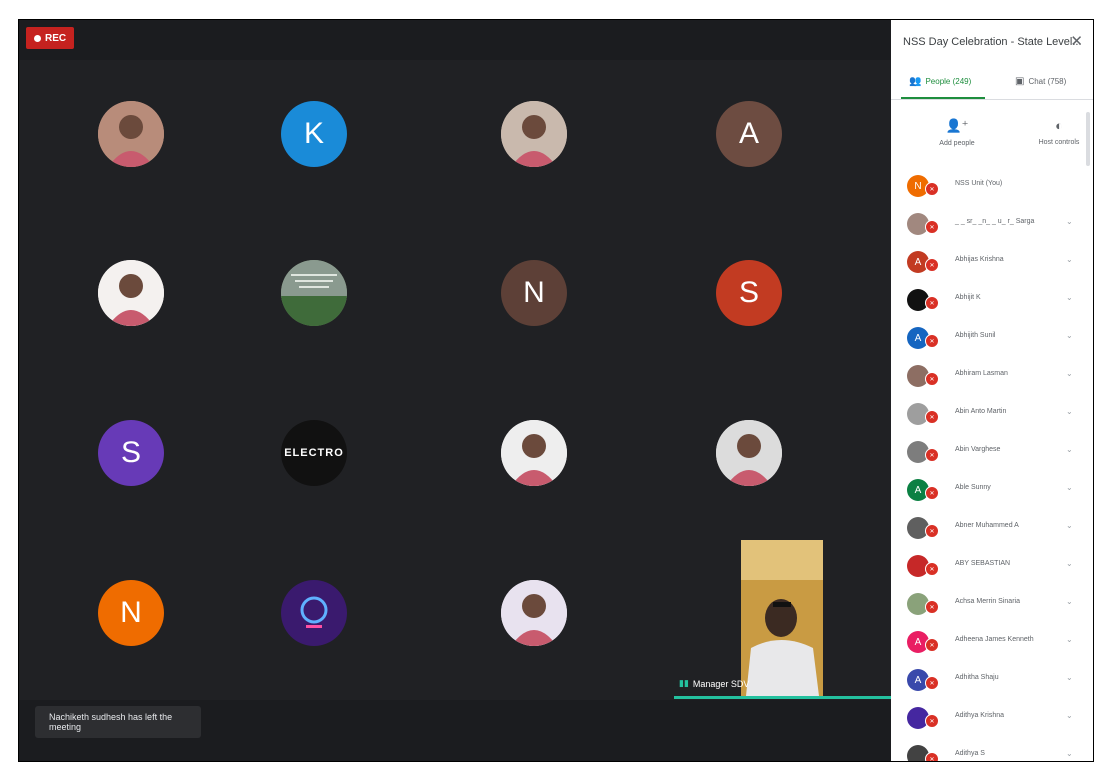 The image size is (1104, 769). I want to click on participant-row: A ✕ Abhijas Krishna ⌄, so click(992, 263).